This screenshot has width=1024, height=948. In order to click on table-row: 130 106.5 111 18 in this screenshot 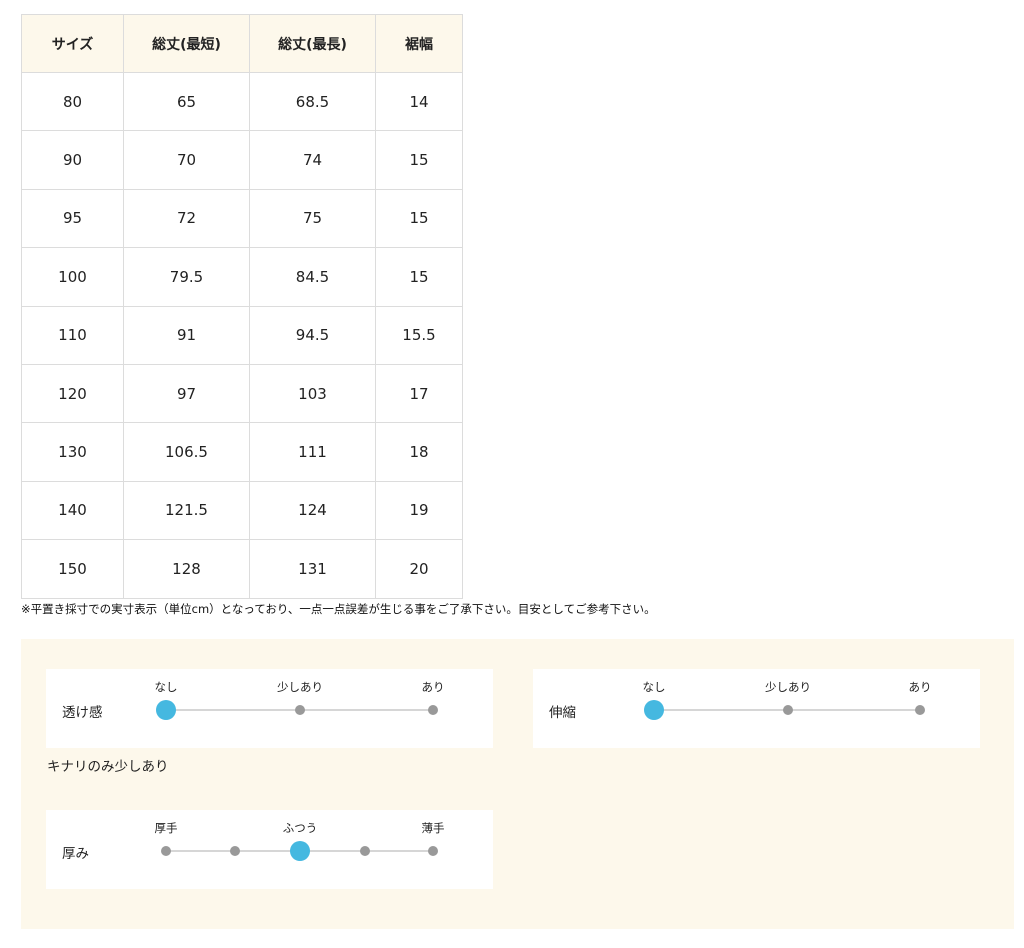, I will do `click(242, 452)`.